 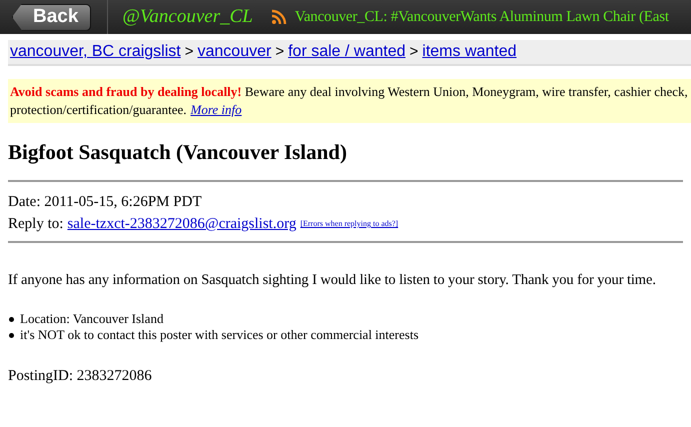 I want to click on breadcrumb-link: vancouver, so click(x=235, y=51).